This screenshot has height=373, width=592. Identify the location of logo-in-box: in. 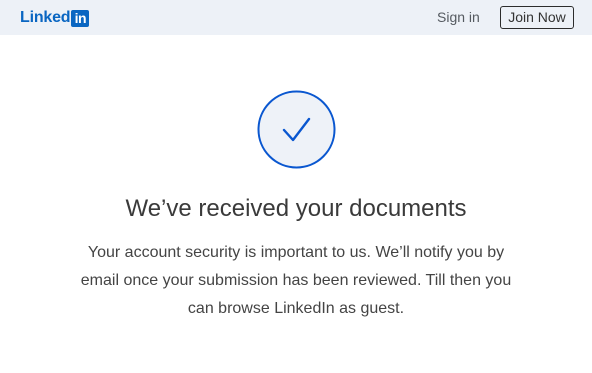
(80, 18).